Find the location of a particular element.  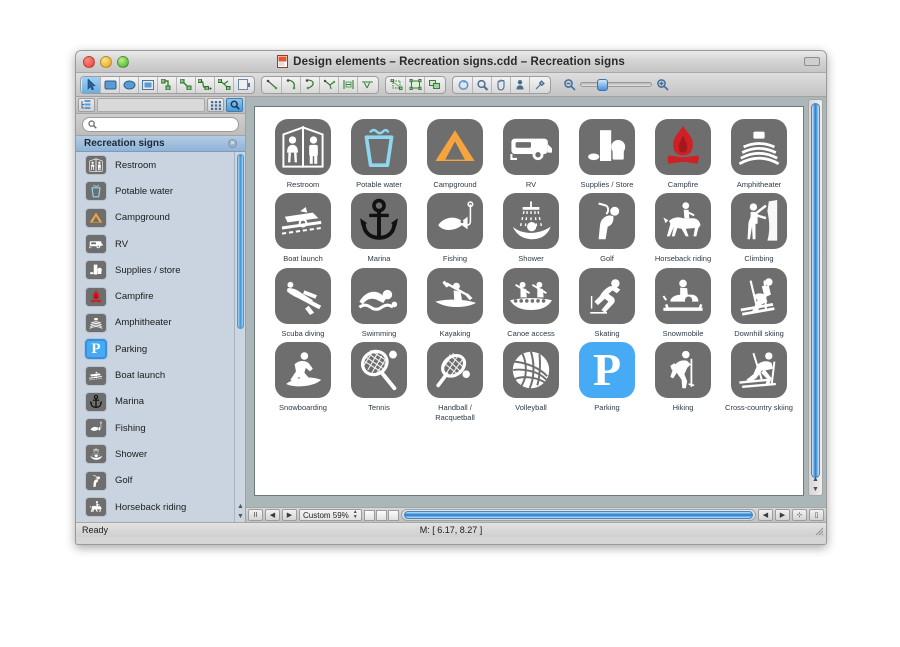

campground-icon is located at coordinates (455, 147).